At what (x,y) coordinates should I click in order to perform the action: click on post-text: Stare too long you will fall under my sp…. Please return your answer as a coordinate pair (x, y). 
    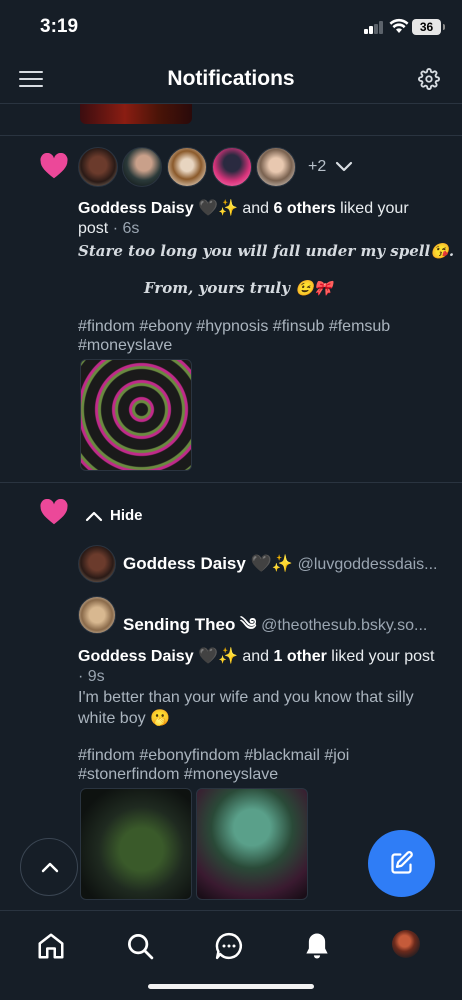
    Looking at the image, I should click on (266, 251).